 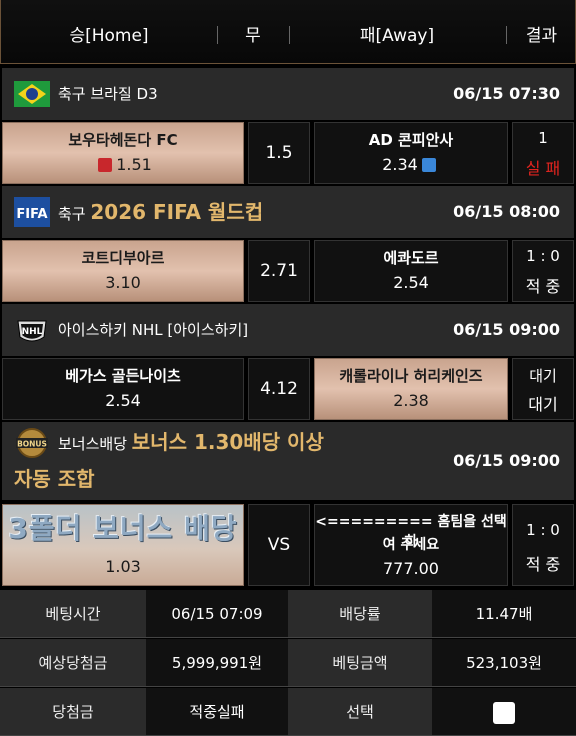 I want to click on bet-time-value: 06/15 07:09, so click(x=217, y=614).